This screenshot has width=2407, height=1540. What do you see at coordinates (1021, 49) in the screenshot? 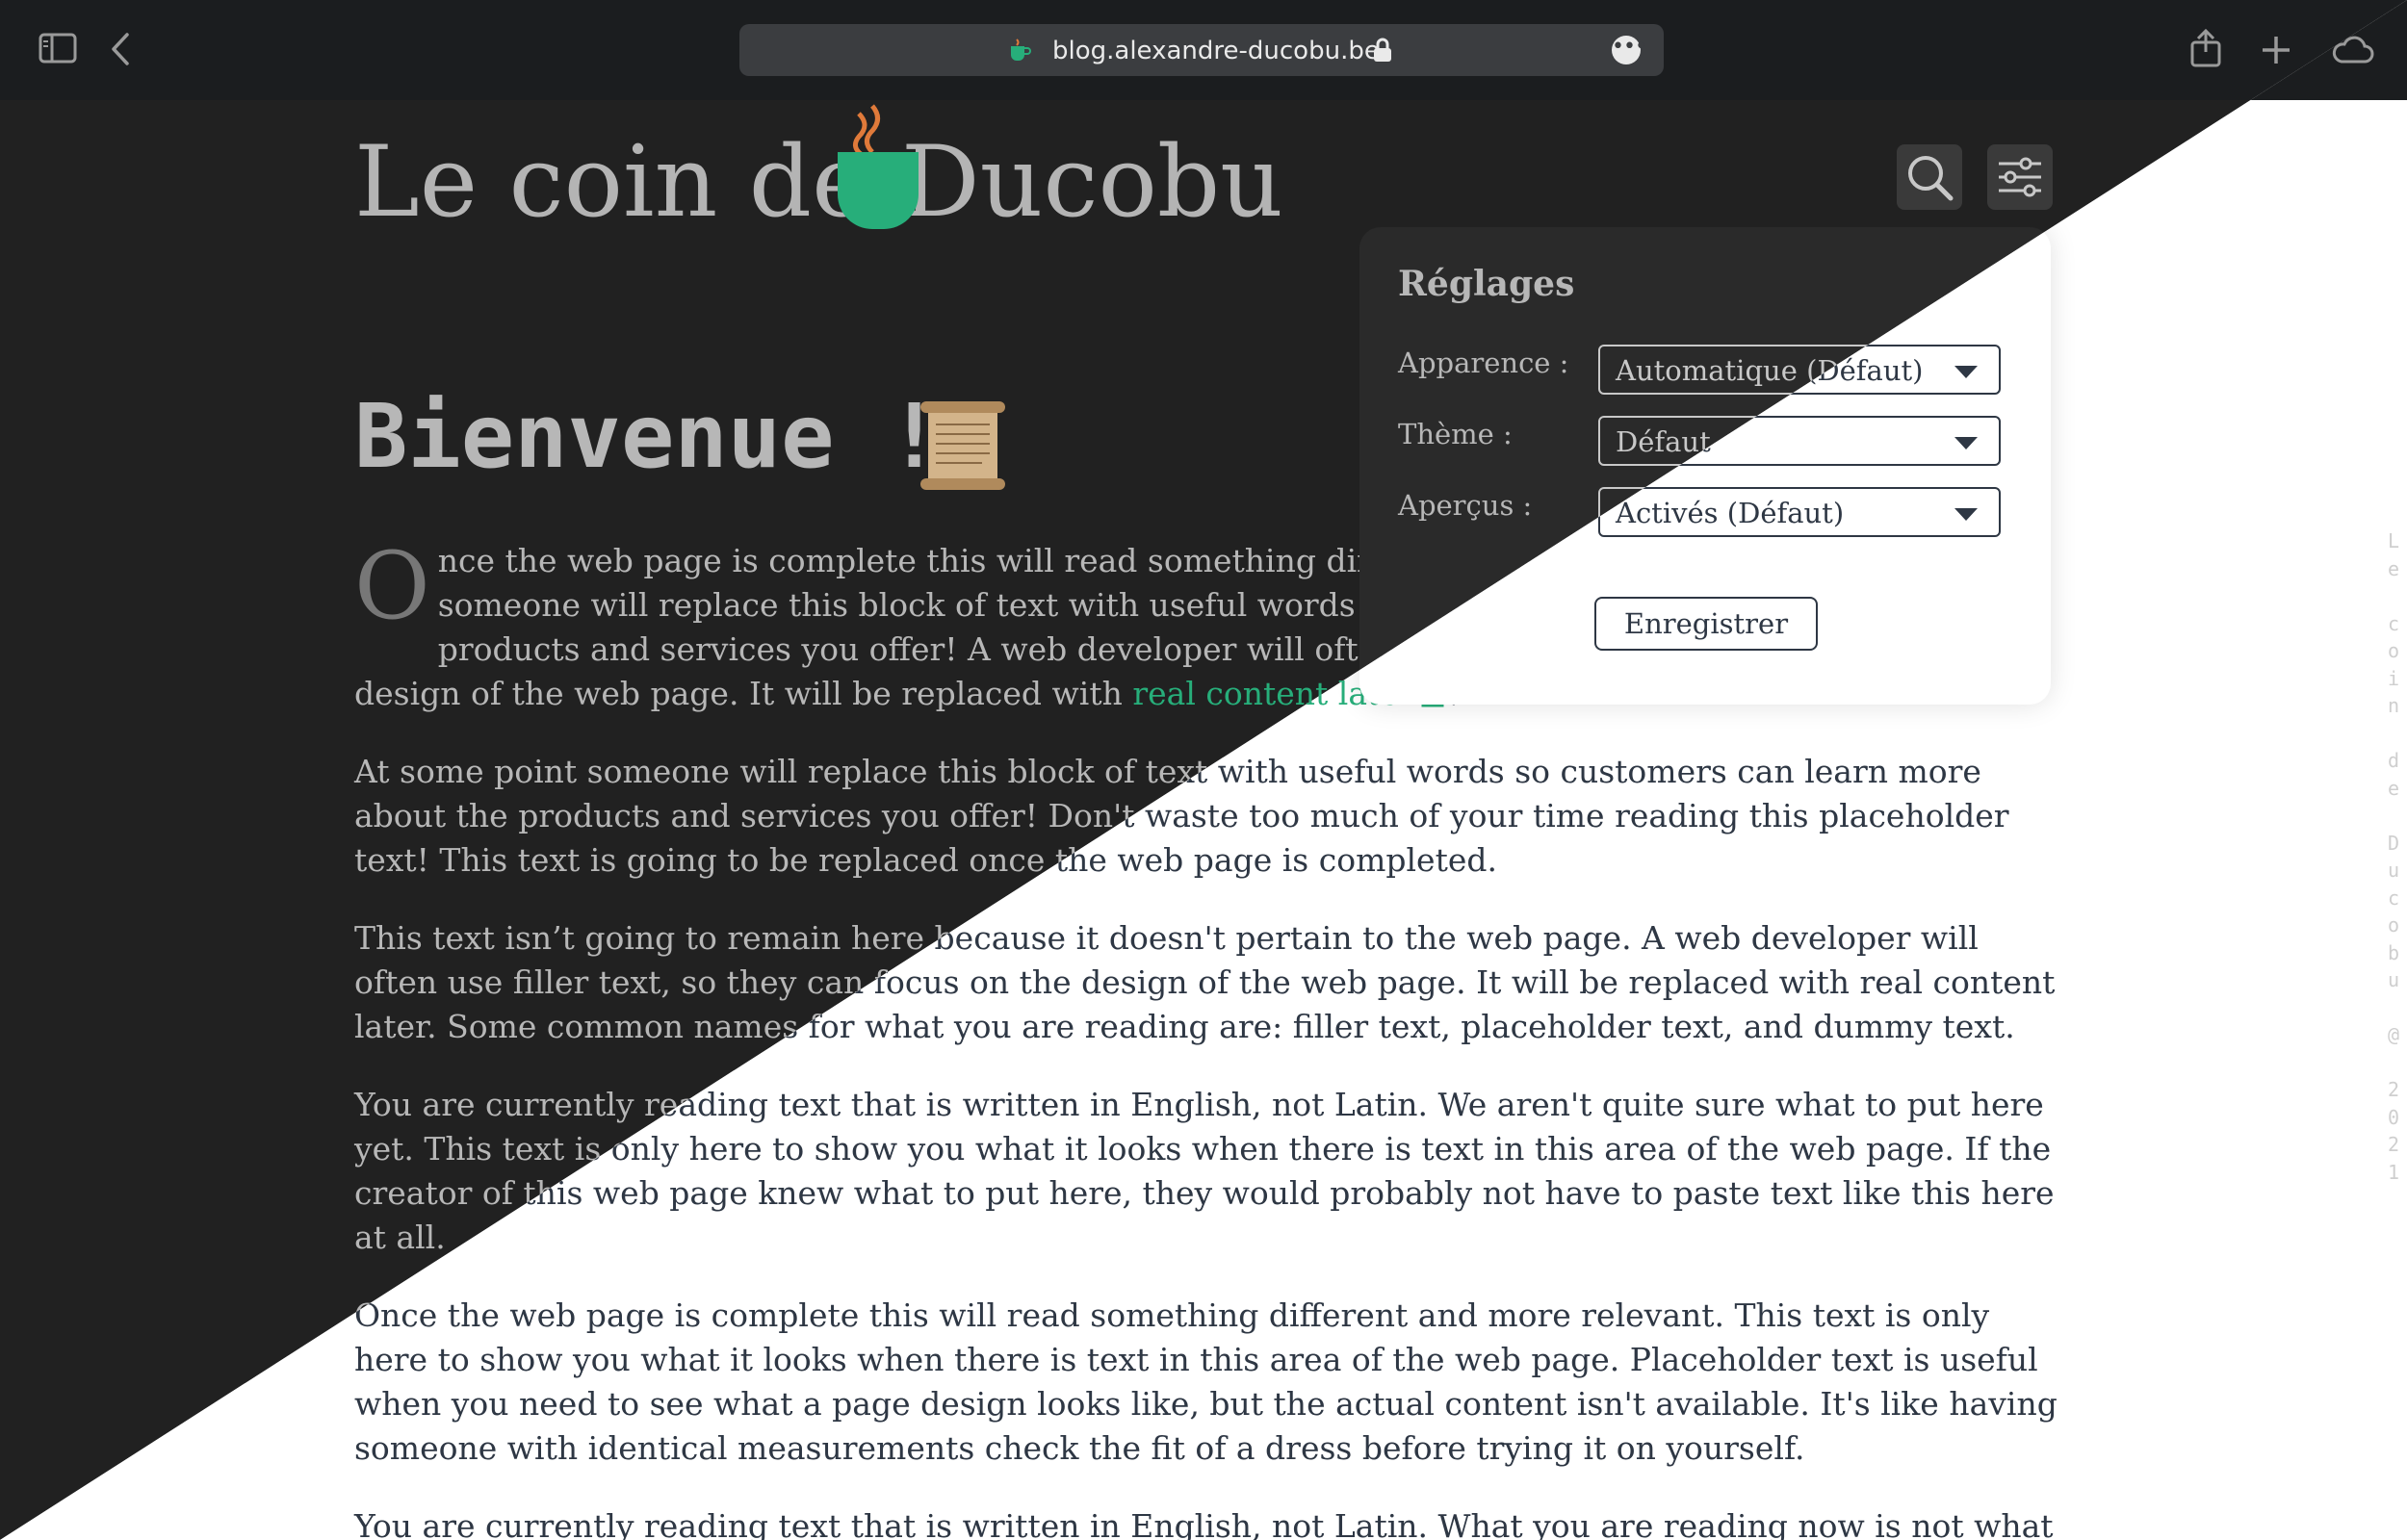
I see `site-favicon-icon` at bounding box center [1021, 49].